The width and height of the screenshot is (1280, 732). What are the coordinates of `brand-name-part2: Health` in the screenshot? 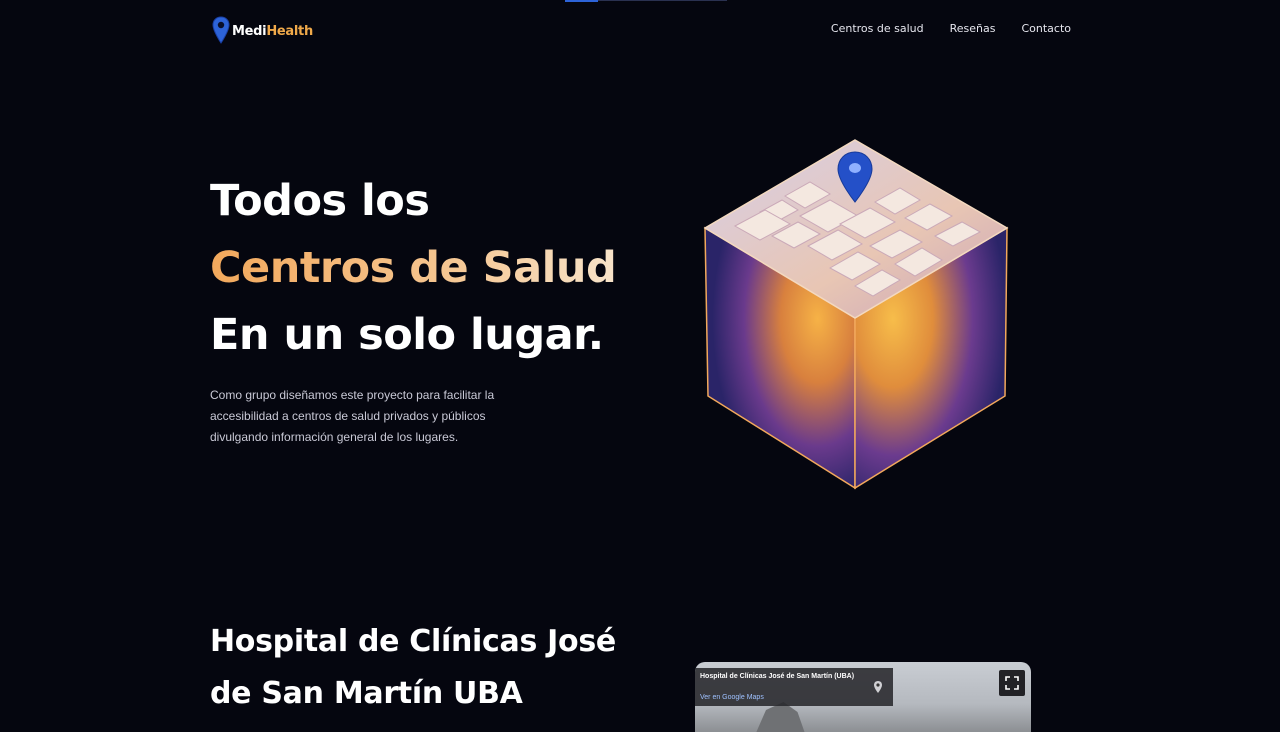 It's located at (289, 31).